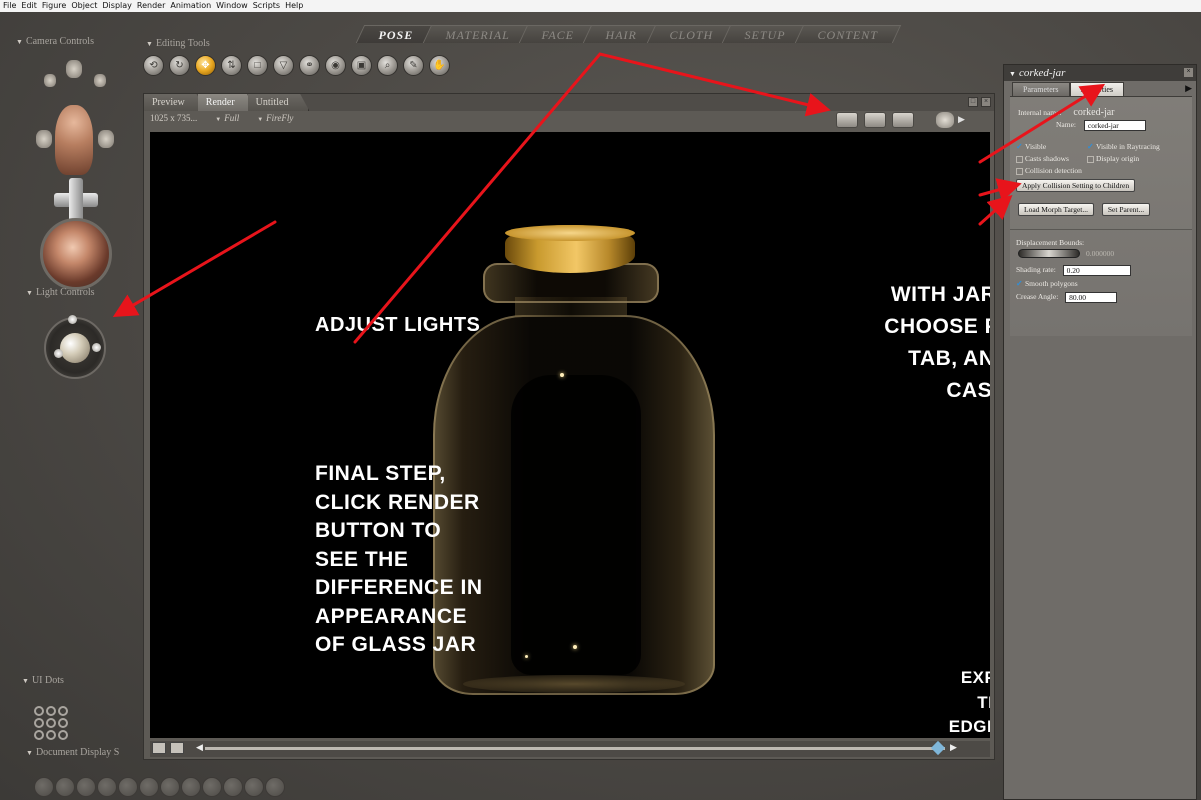 The width and height of the screenshot is (1201, 800). Describe the element at coordinates (848, 34) in the screenshot. I see `room-tab-content: CONTENT` at that location.